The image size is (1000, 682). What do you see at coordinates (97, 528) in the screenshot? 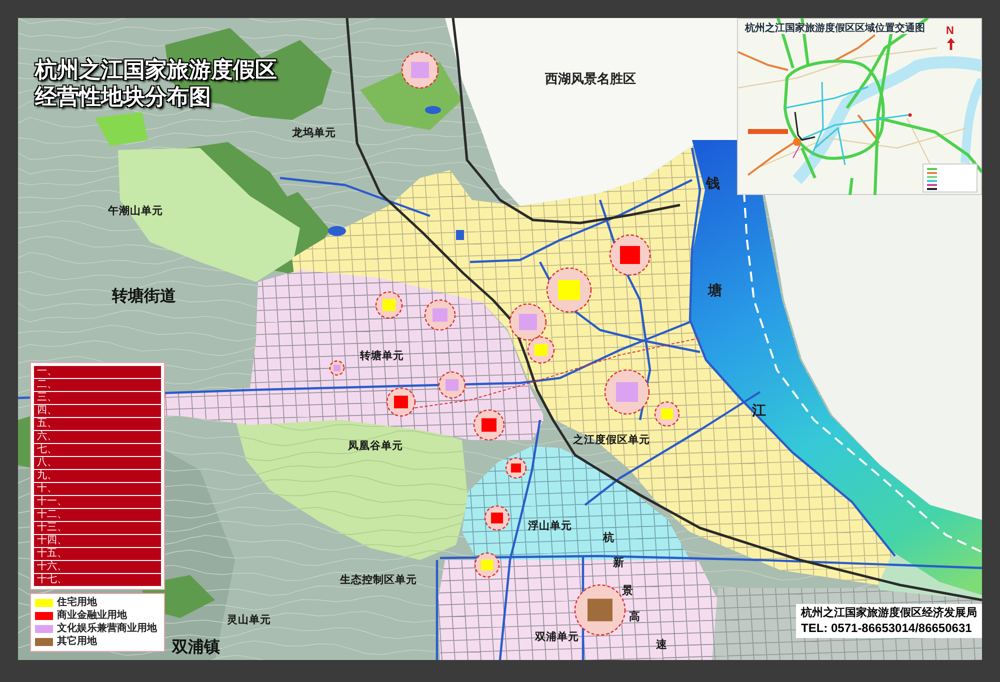
I see `plot-legend-entry: 十三、` at bounding box center [97, 528].